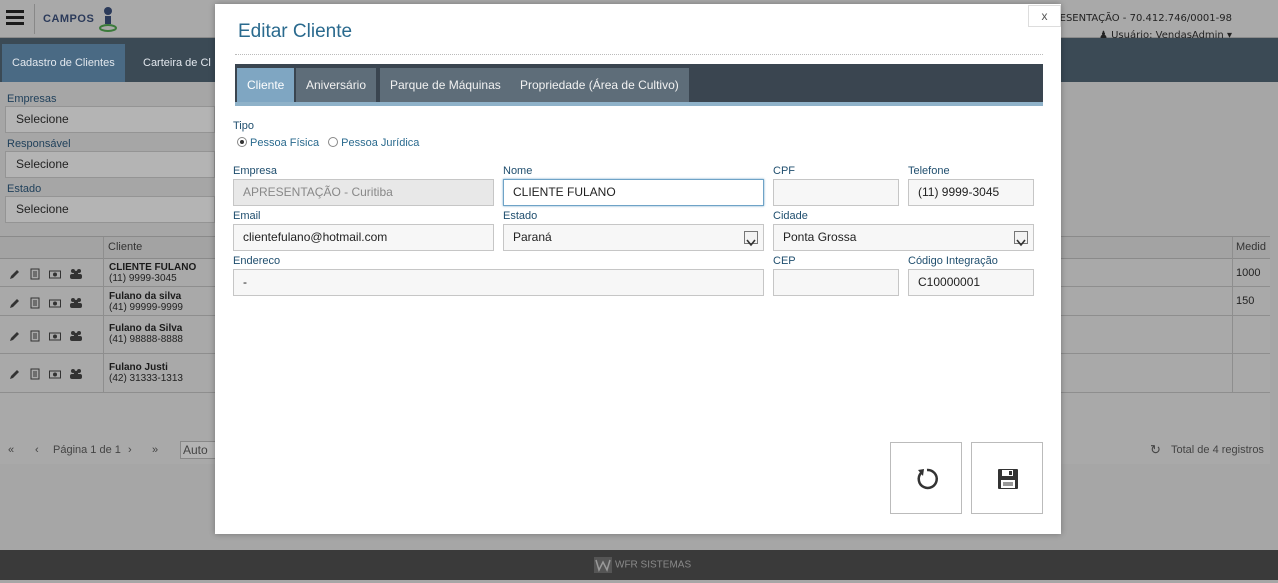  What do you see at coordinates (177, 63) in the screenshot?
I see `nav-tab-carteira: Carteira de Cl` at bounding box center [177, 63].